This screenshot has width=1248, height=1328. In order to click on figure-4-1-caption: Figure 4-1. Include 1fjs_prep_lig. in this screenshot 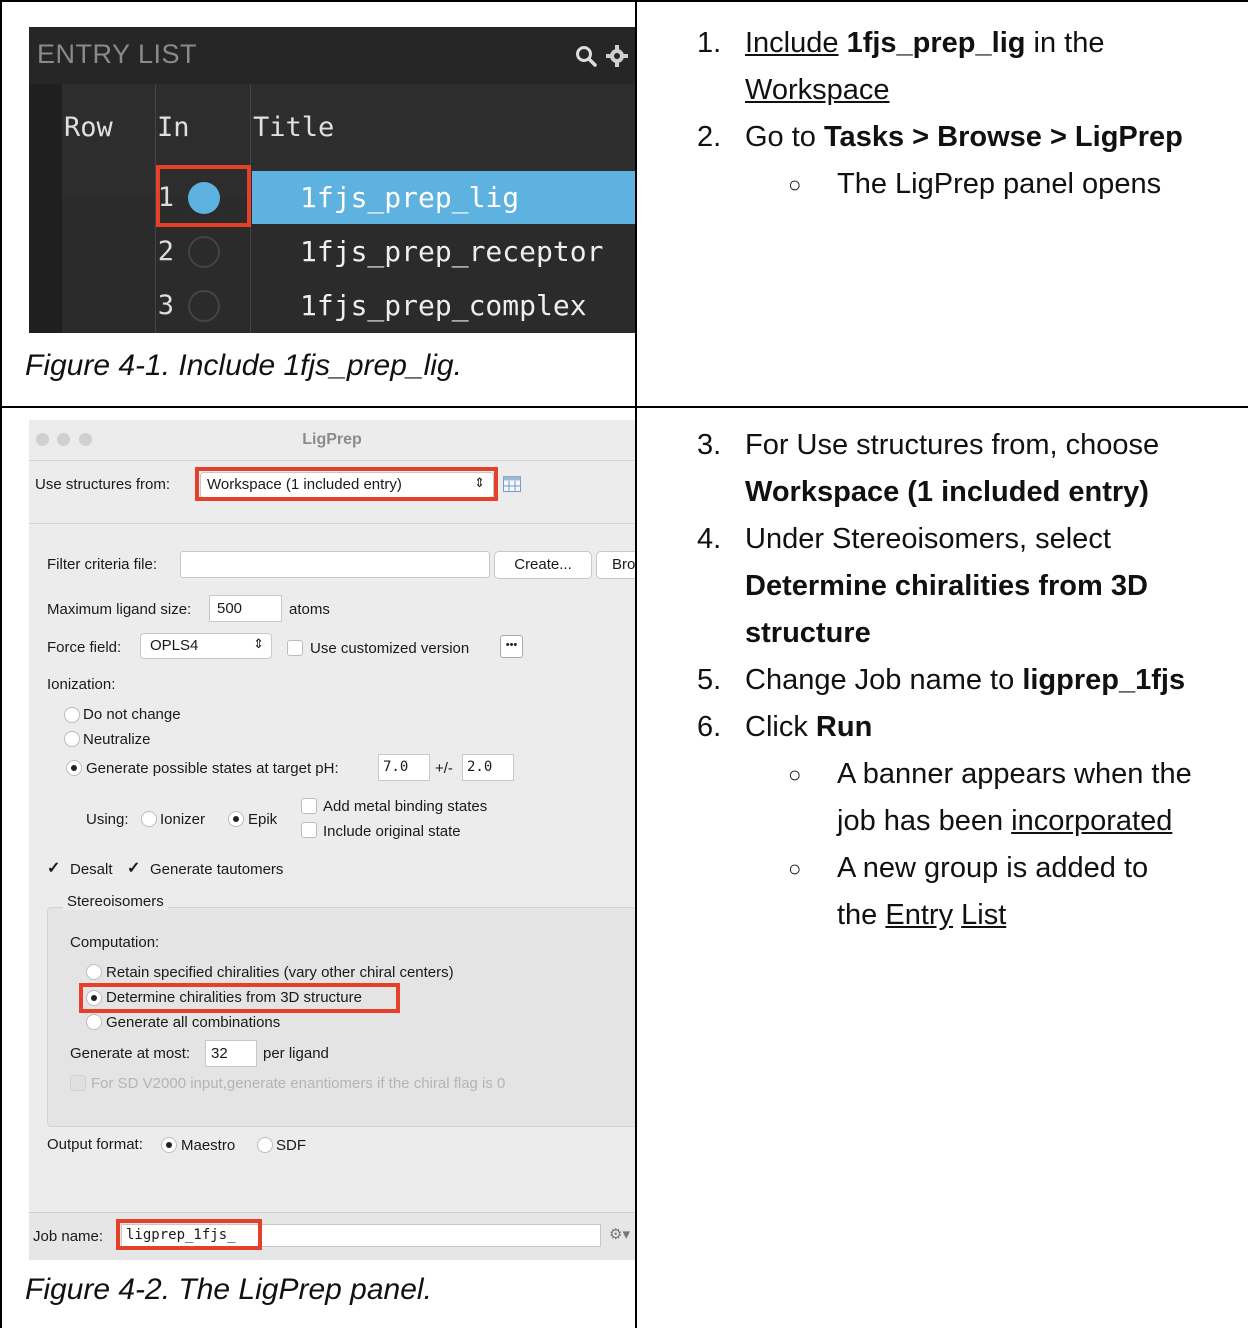, I will do `click(243, 365)`.